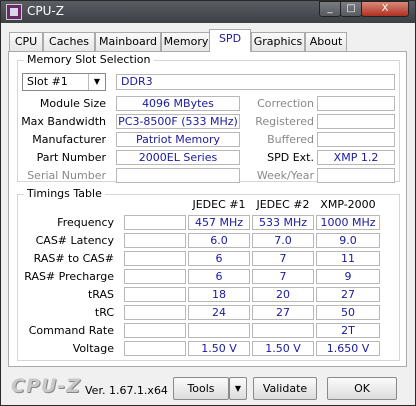 This screenshot has height=406, width=416. Describe the element at coordinates (290, 157) in the screenshot. I see `spd-ext-label: SPD Ext.` at that location.